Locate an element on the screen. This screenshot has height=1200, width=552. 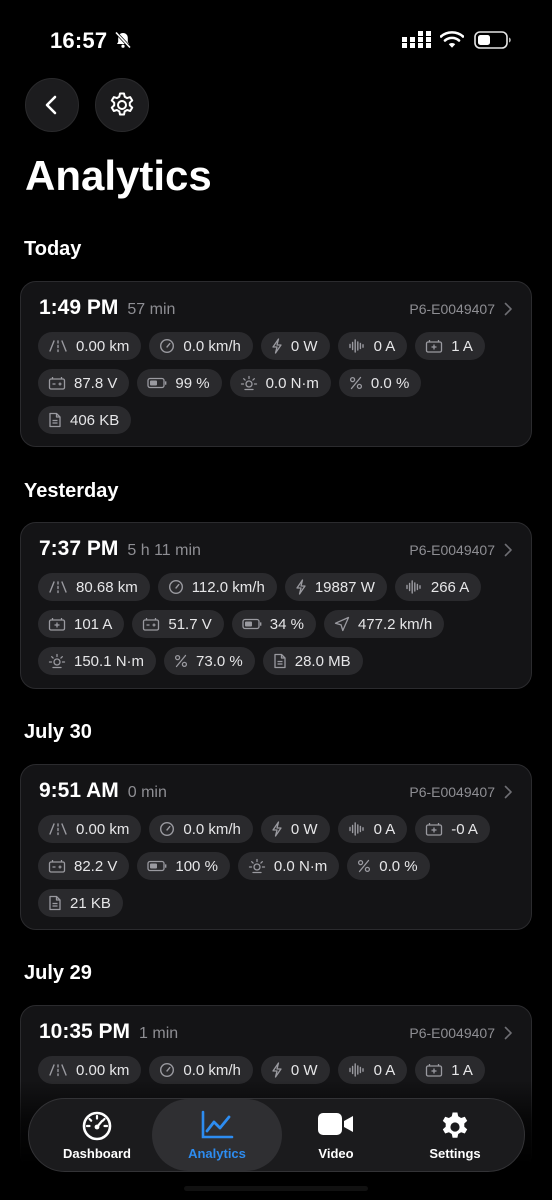
settings-button is located at coordinates (122, 105).